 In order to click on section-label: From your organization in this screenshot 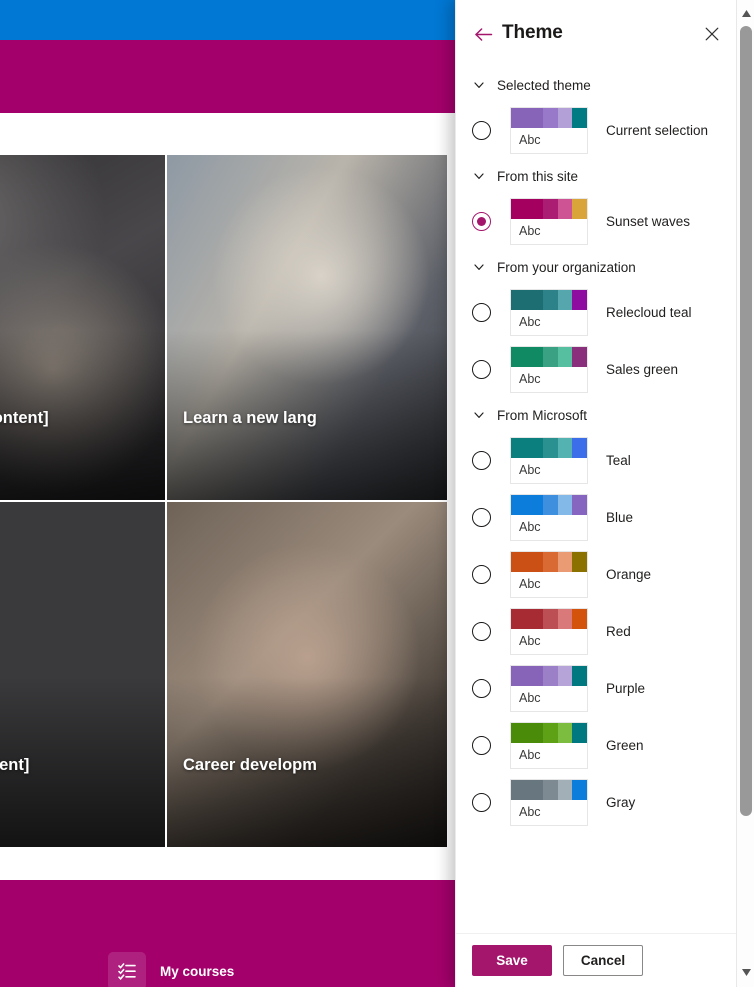, I will do `click(566, 267)`.